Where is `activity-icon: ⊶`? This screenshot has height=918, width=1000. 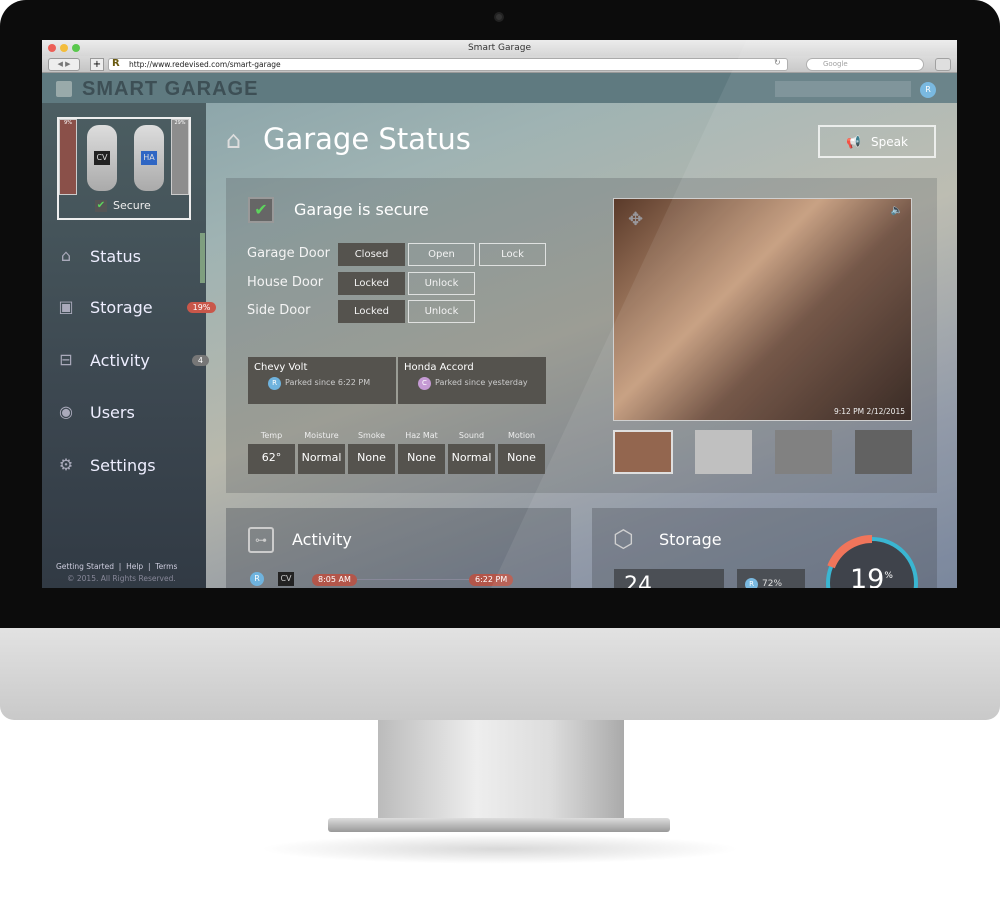 activity-icon: ⊶ is located at coordinates (261, 540).